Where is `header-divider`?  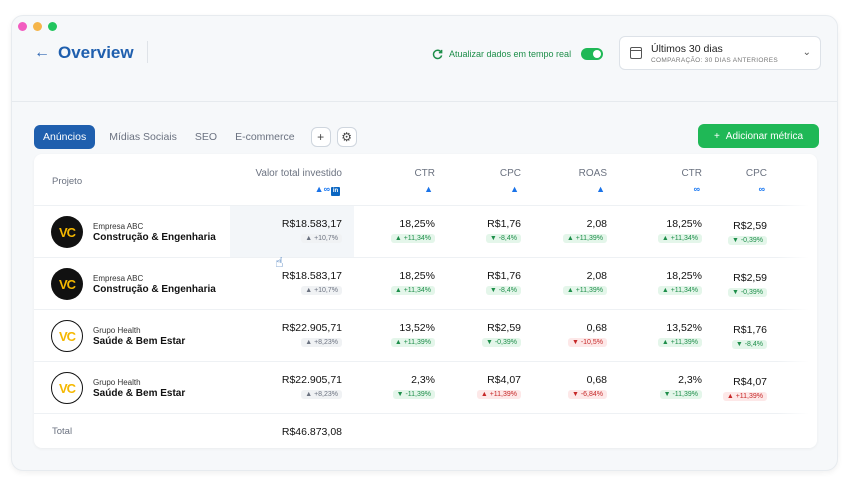 header-divider is located at coordinates (424, 101).